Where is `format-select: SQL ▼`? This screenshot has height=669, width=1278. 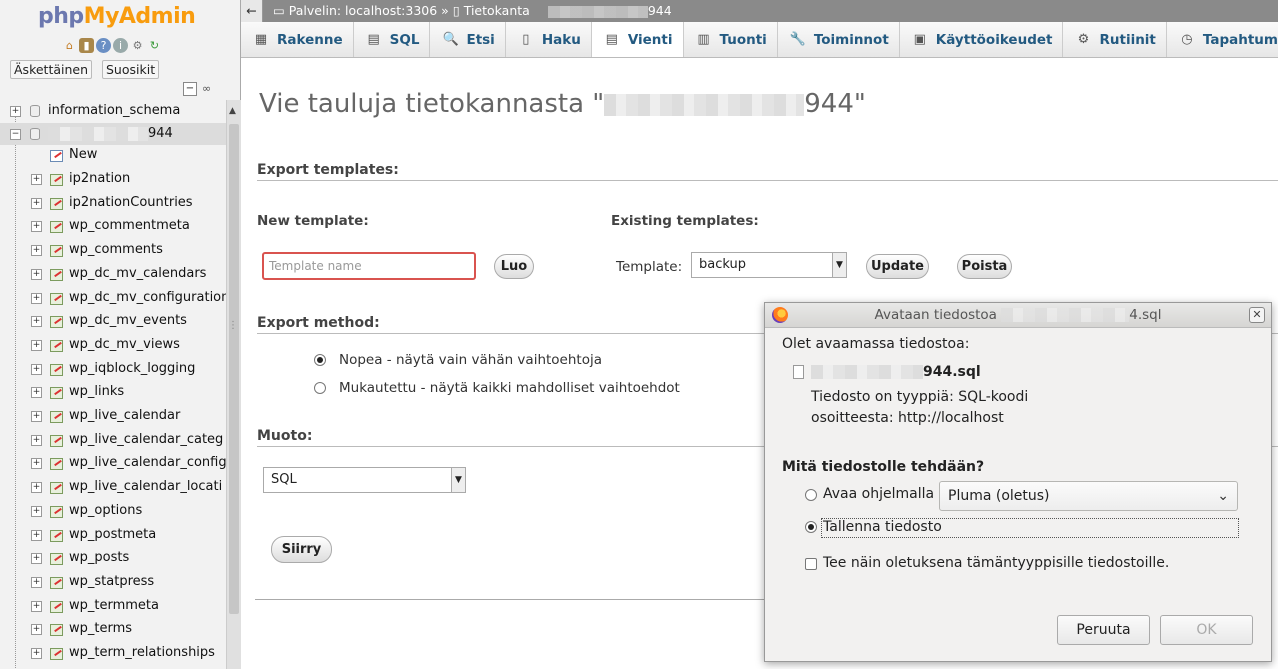
format-select: SQL ▼ is located at coordinates (364, 480).